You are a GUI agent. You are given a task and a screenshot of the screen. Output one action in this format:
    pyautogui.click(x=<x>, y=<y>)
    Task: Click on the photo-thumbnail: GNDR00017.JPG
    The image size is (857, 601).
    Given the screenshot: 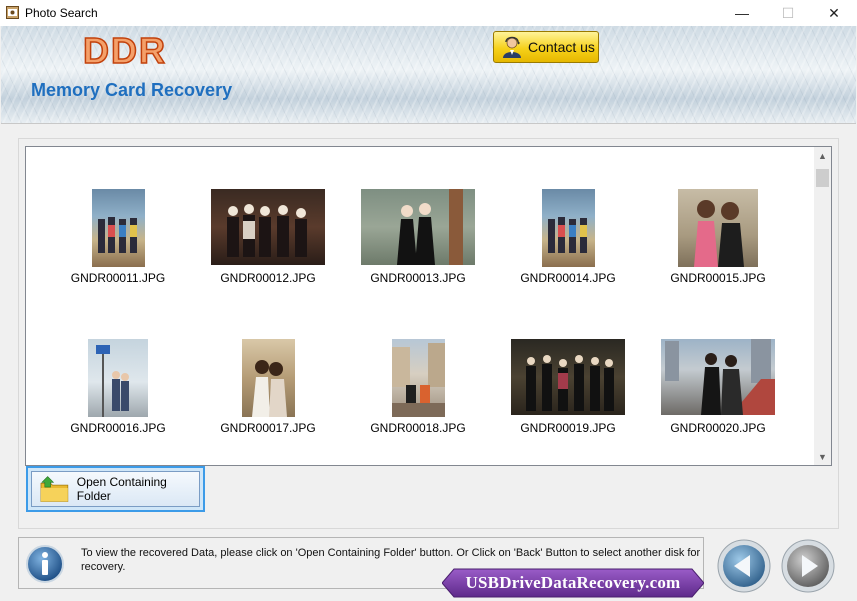 What is the action you would take?
    pyautogui.click(x=268, y=387)
    